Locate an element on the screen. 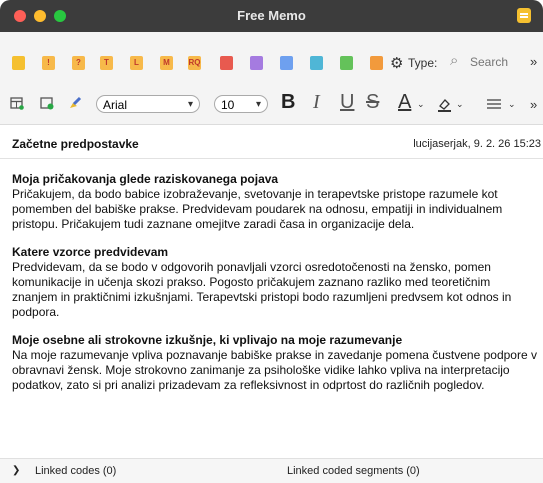 The width and height of the screenshot is (543, 483). section-heading: Katere vzorce predvidevam is located at coordinates (90, 252).